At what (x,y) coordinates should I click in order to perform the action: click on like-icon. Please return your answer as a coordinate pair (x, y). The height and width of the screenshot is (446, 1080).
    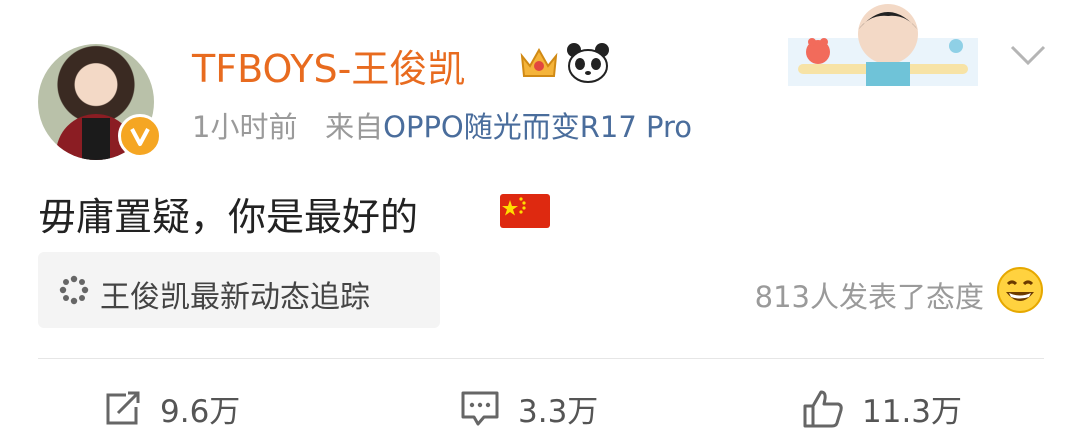
    Looking at the image, I should click on (823, 408).